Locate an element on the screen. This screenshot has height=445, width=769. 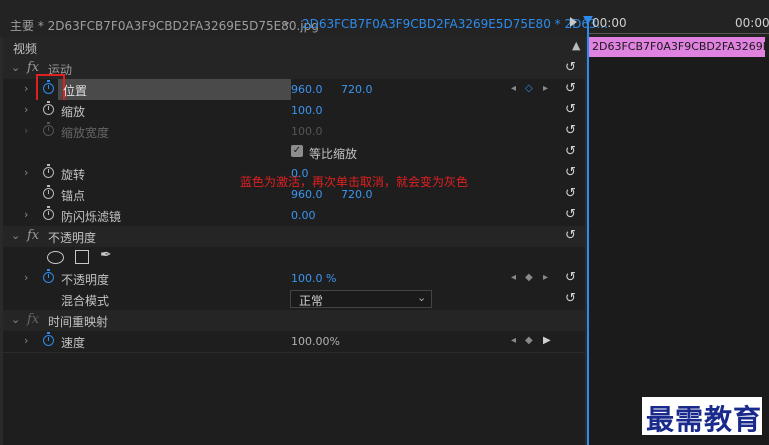
param-antiflicker: › 防闪烁滤镜 0.00 ↺ is located at coordinates (294, 216).